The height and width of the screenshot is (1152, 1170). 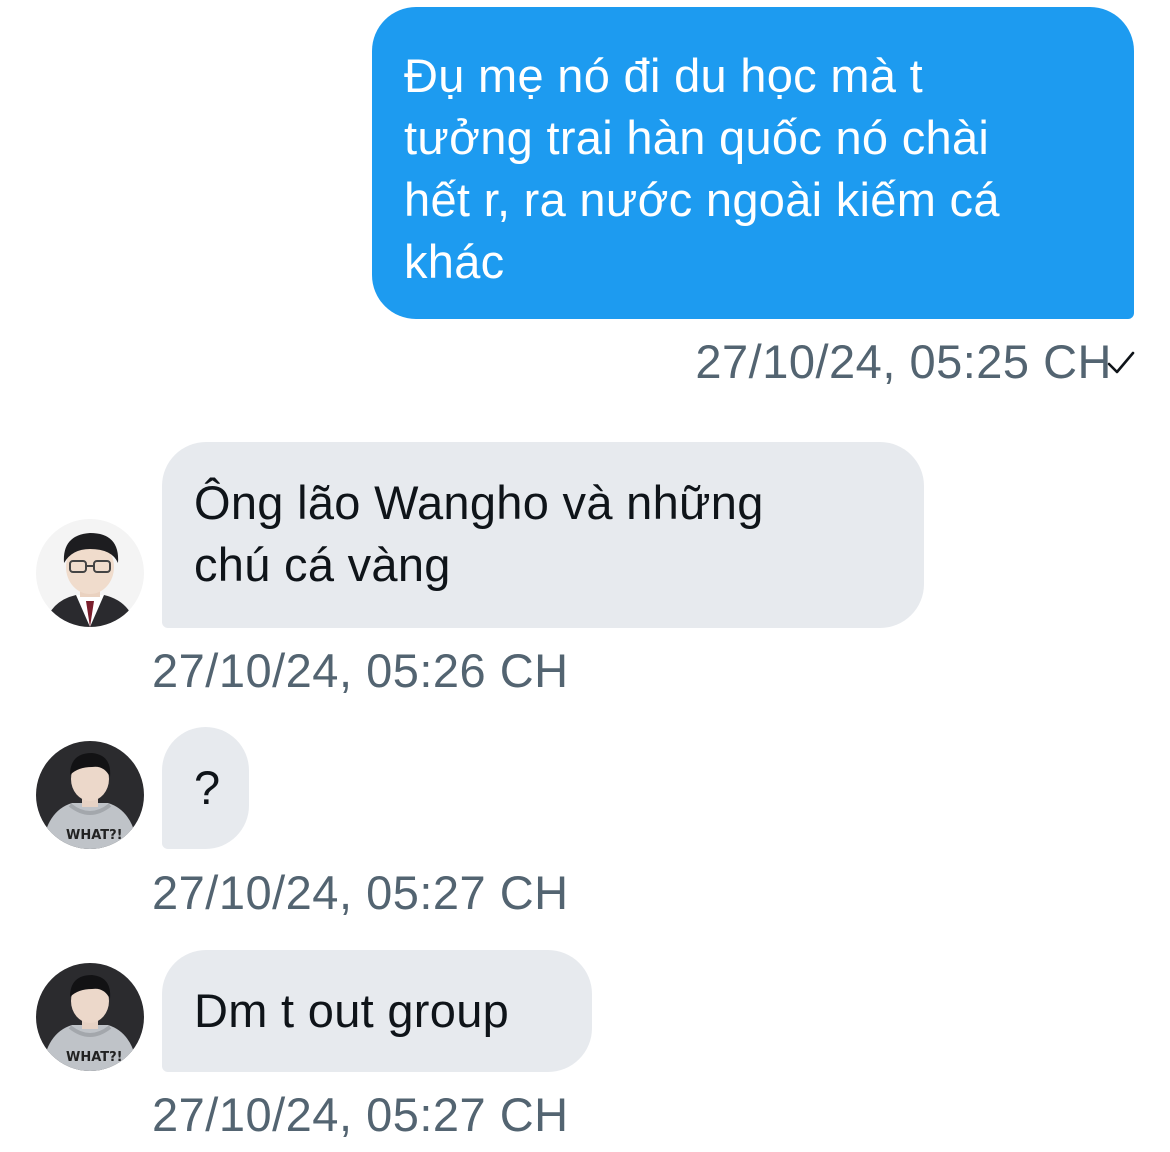 I want to click on message-text-line: Dm t out group, so click(x=352, y=1010).